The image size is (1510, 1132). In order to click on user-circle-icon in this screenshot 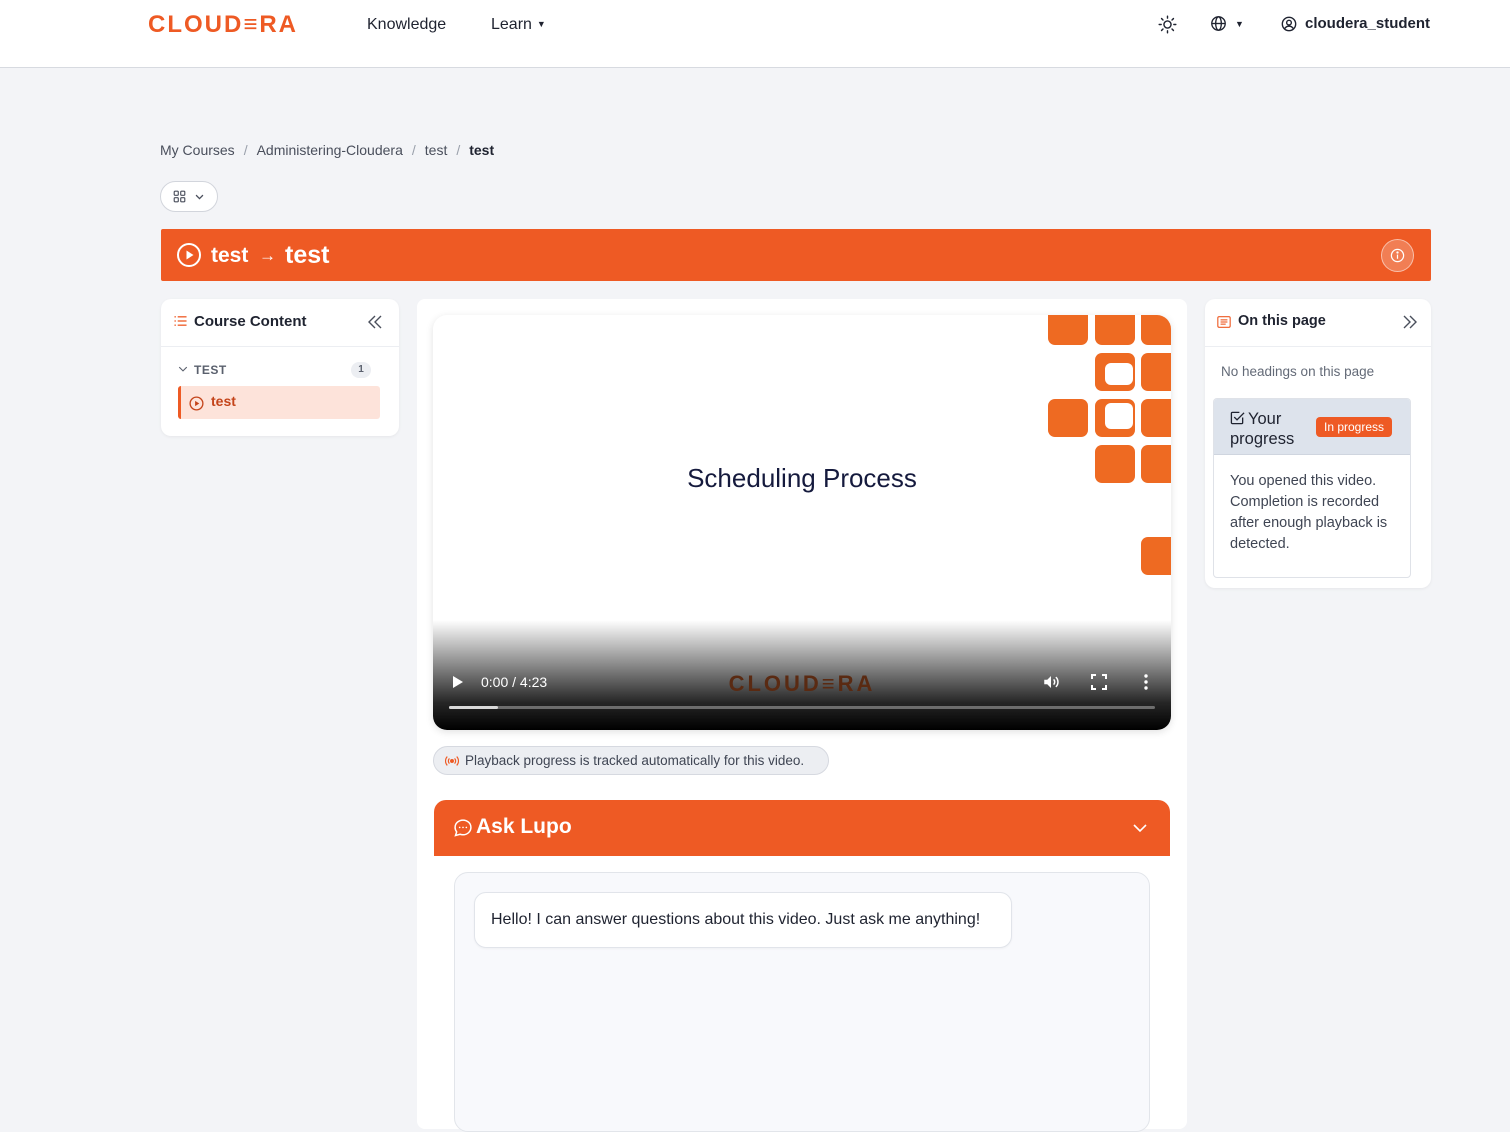, I will do `click(1289, 23)`.